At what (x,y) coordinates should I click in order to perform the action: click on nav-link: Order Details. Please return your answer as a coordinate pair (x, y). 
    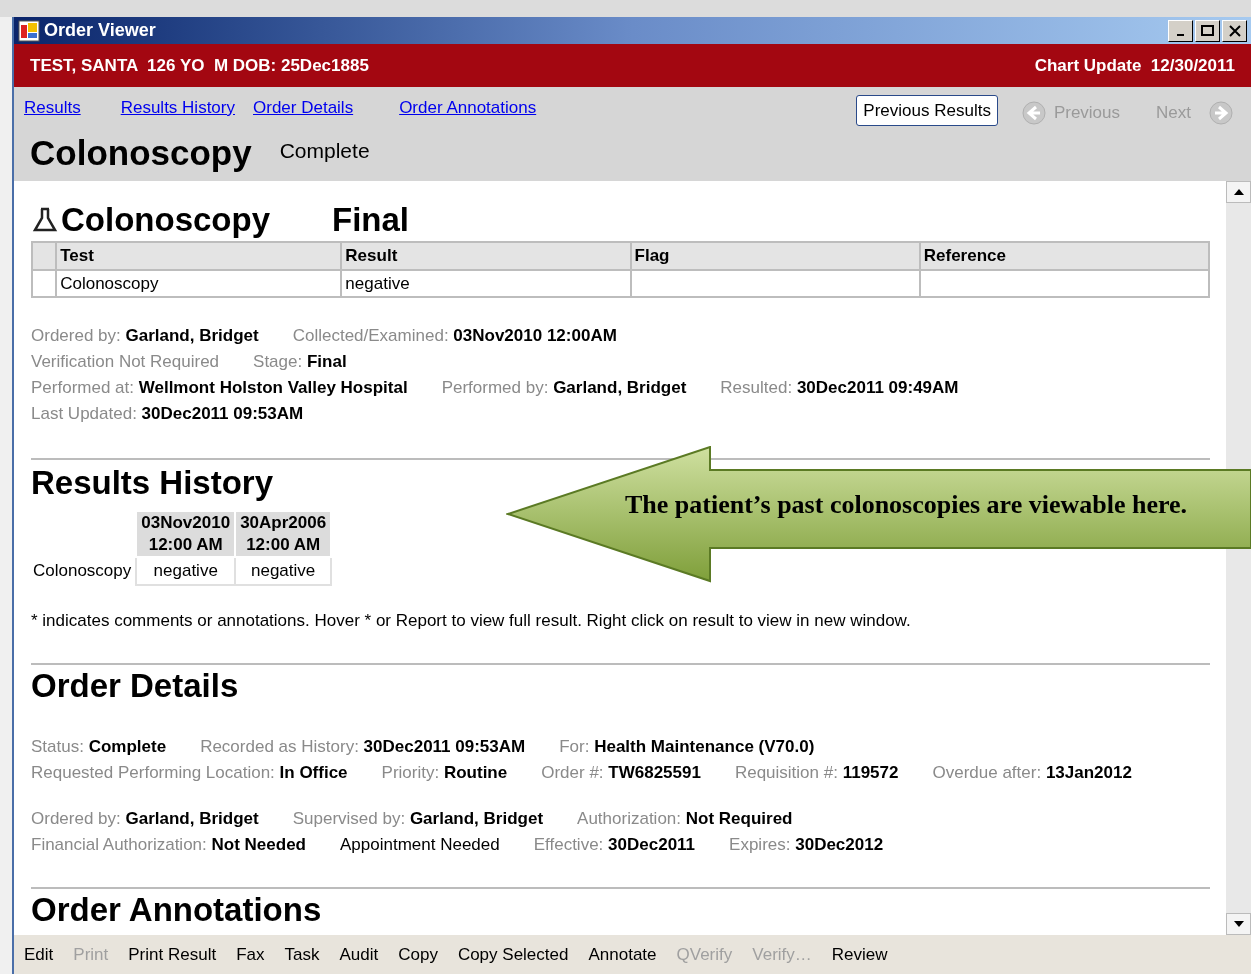
    Looking at the image, I should click on (303, 108).